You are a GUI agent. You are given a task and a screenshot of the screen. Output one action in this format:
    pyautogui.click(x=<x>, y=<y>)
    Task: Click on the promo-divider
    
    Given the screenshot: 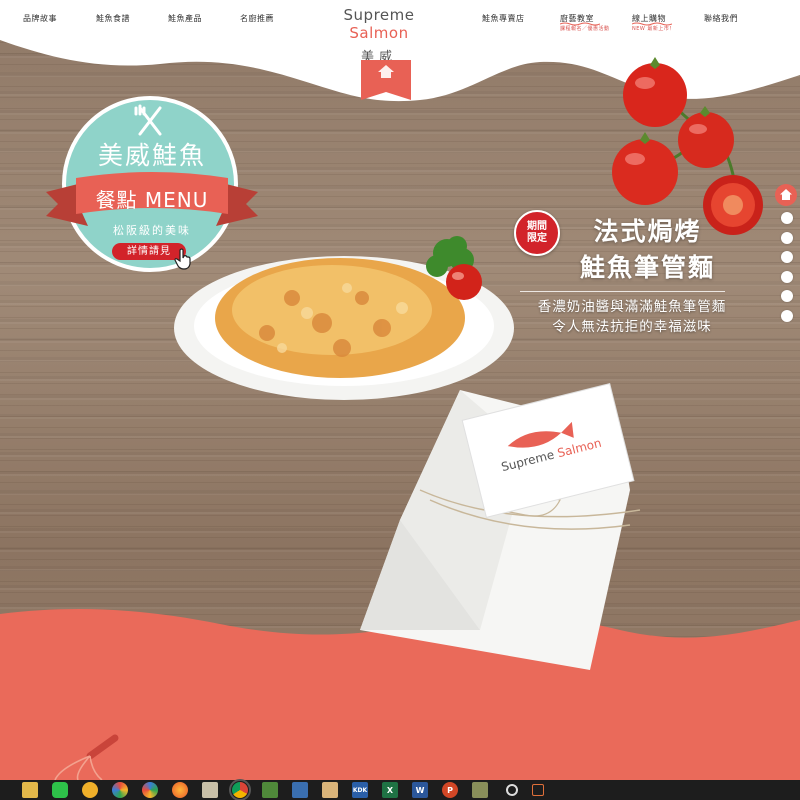 What is the action you would take?
    pyautogui.click(x=622, y=291)
    